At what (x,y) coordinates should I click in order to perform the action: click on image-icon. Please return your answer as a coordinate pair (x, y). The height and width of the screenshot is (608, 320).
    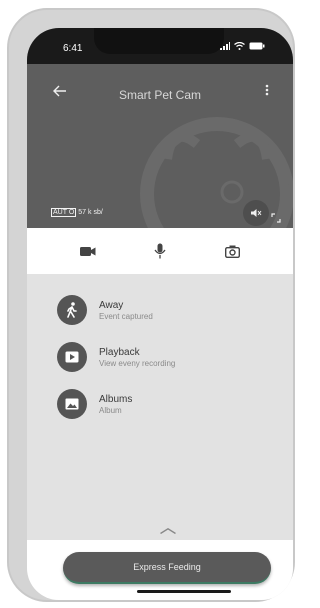
    Looking at the image, I should click on (72, 404).